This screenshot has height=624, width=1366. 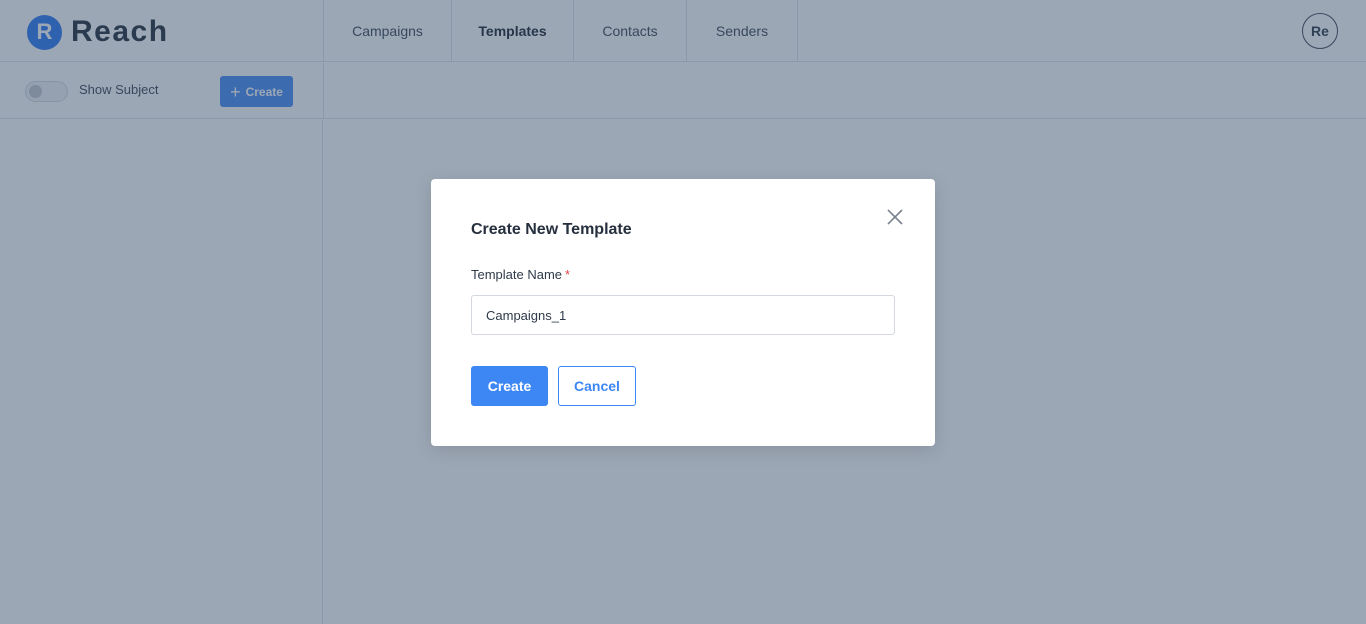 I want to click on template-name-label-text: Template Name, so click(x=517, y=274).